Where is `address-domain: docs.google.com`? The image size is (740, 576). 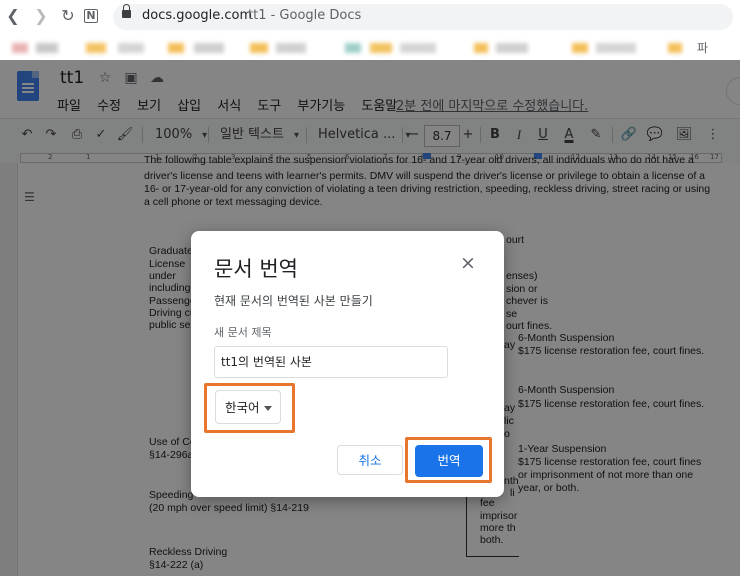 address-domain: docs.google.com is located at coordinates (197, 15).